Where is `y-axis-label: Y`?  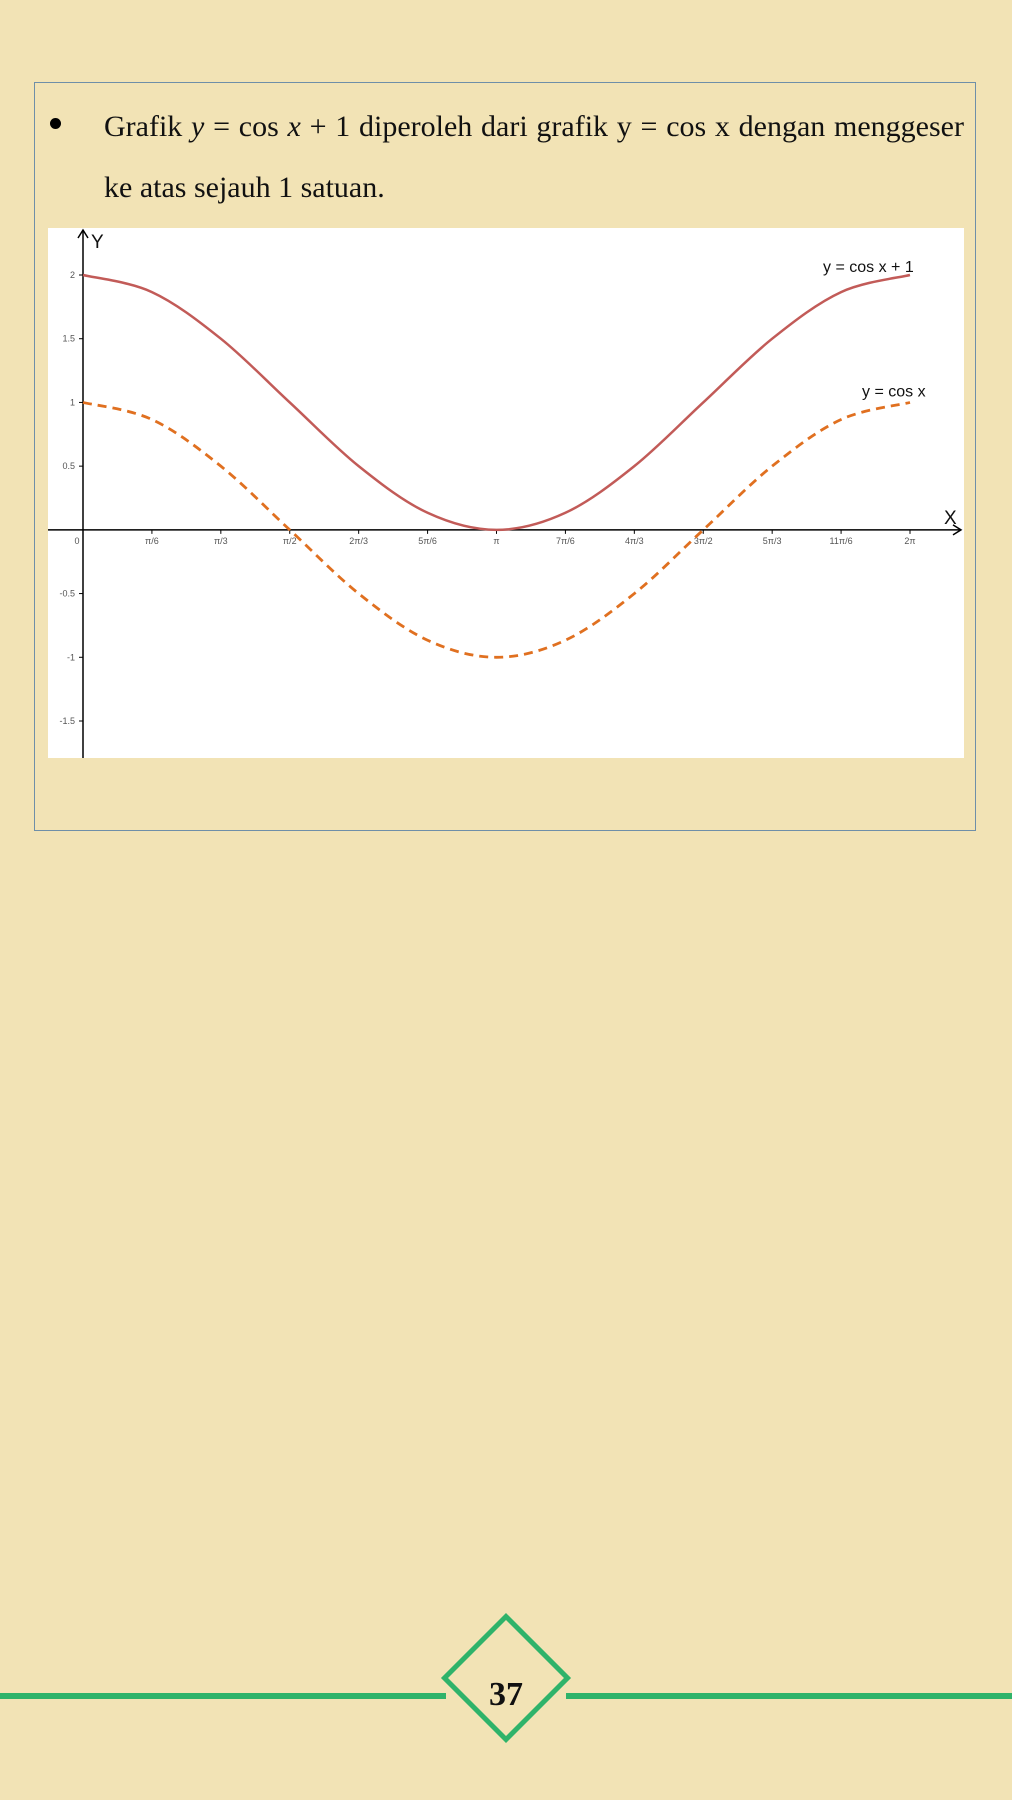 y-axis-label: Y is located at coordinates (97, 242).